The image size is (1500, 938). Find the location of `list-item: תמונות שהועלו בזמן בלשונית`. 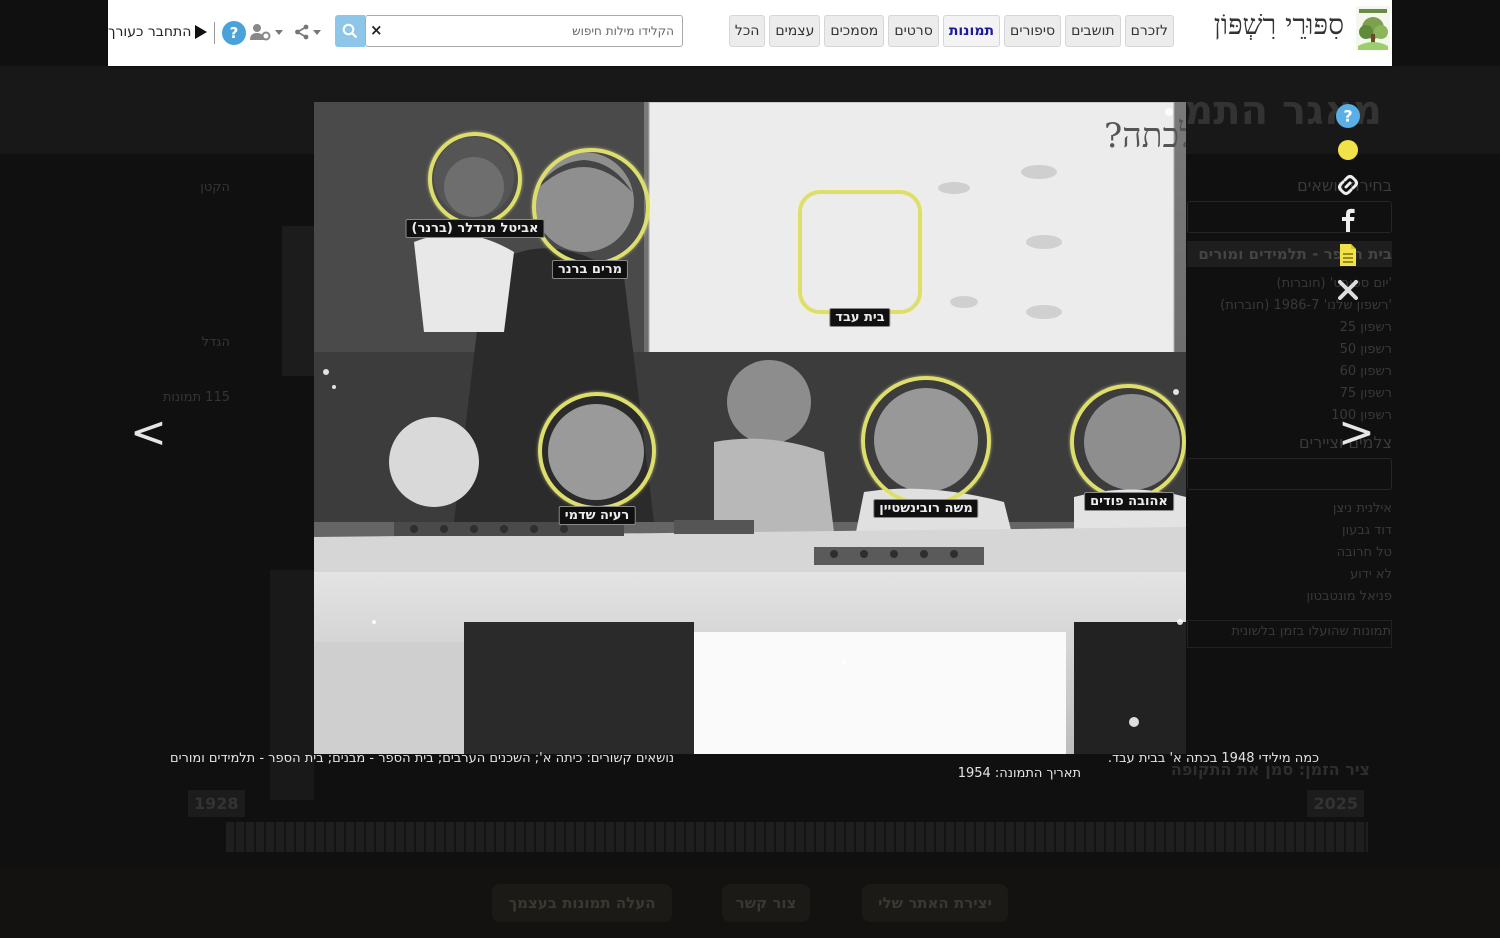

list-item: תמונות שהועלו בזמן בלשונית is located at coordinates (1311, 631).